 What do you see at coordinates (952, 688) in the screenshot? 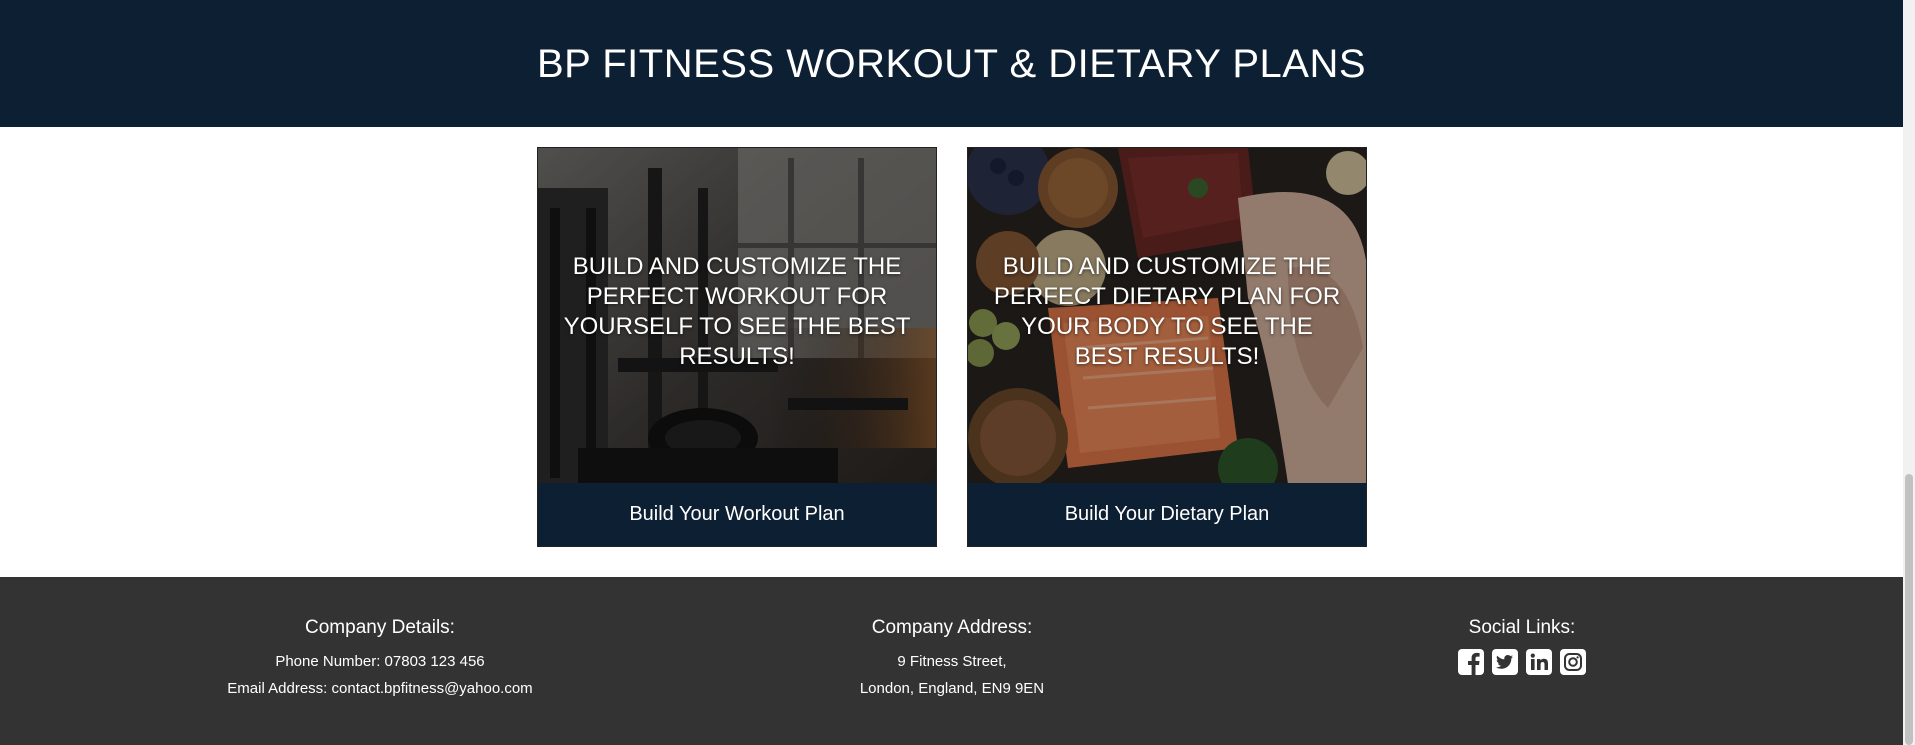
I see `address-line-2: London, England, EN9 9EN` at bounding box center [952, 688].